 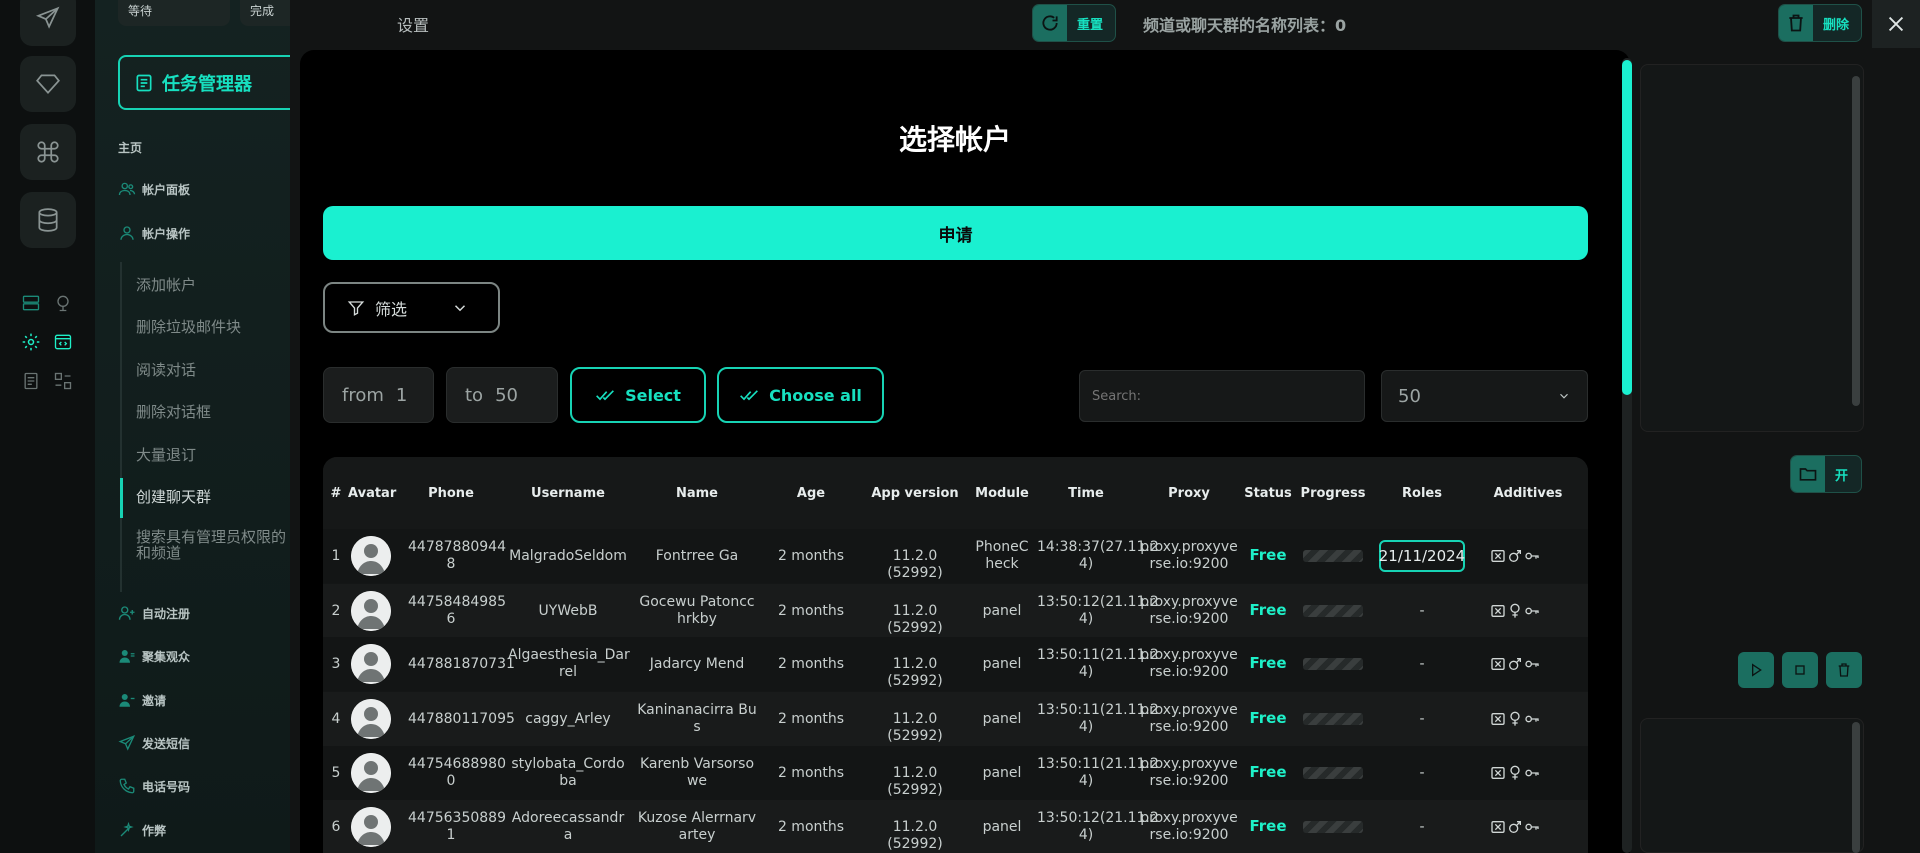 What do you see at coordinates (173, 411) in the screenshot?
I see `sidebar-item-delete-dialogs: 删除对话框` at bounding box center [173, 411].